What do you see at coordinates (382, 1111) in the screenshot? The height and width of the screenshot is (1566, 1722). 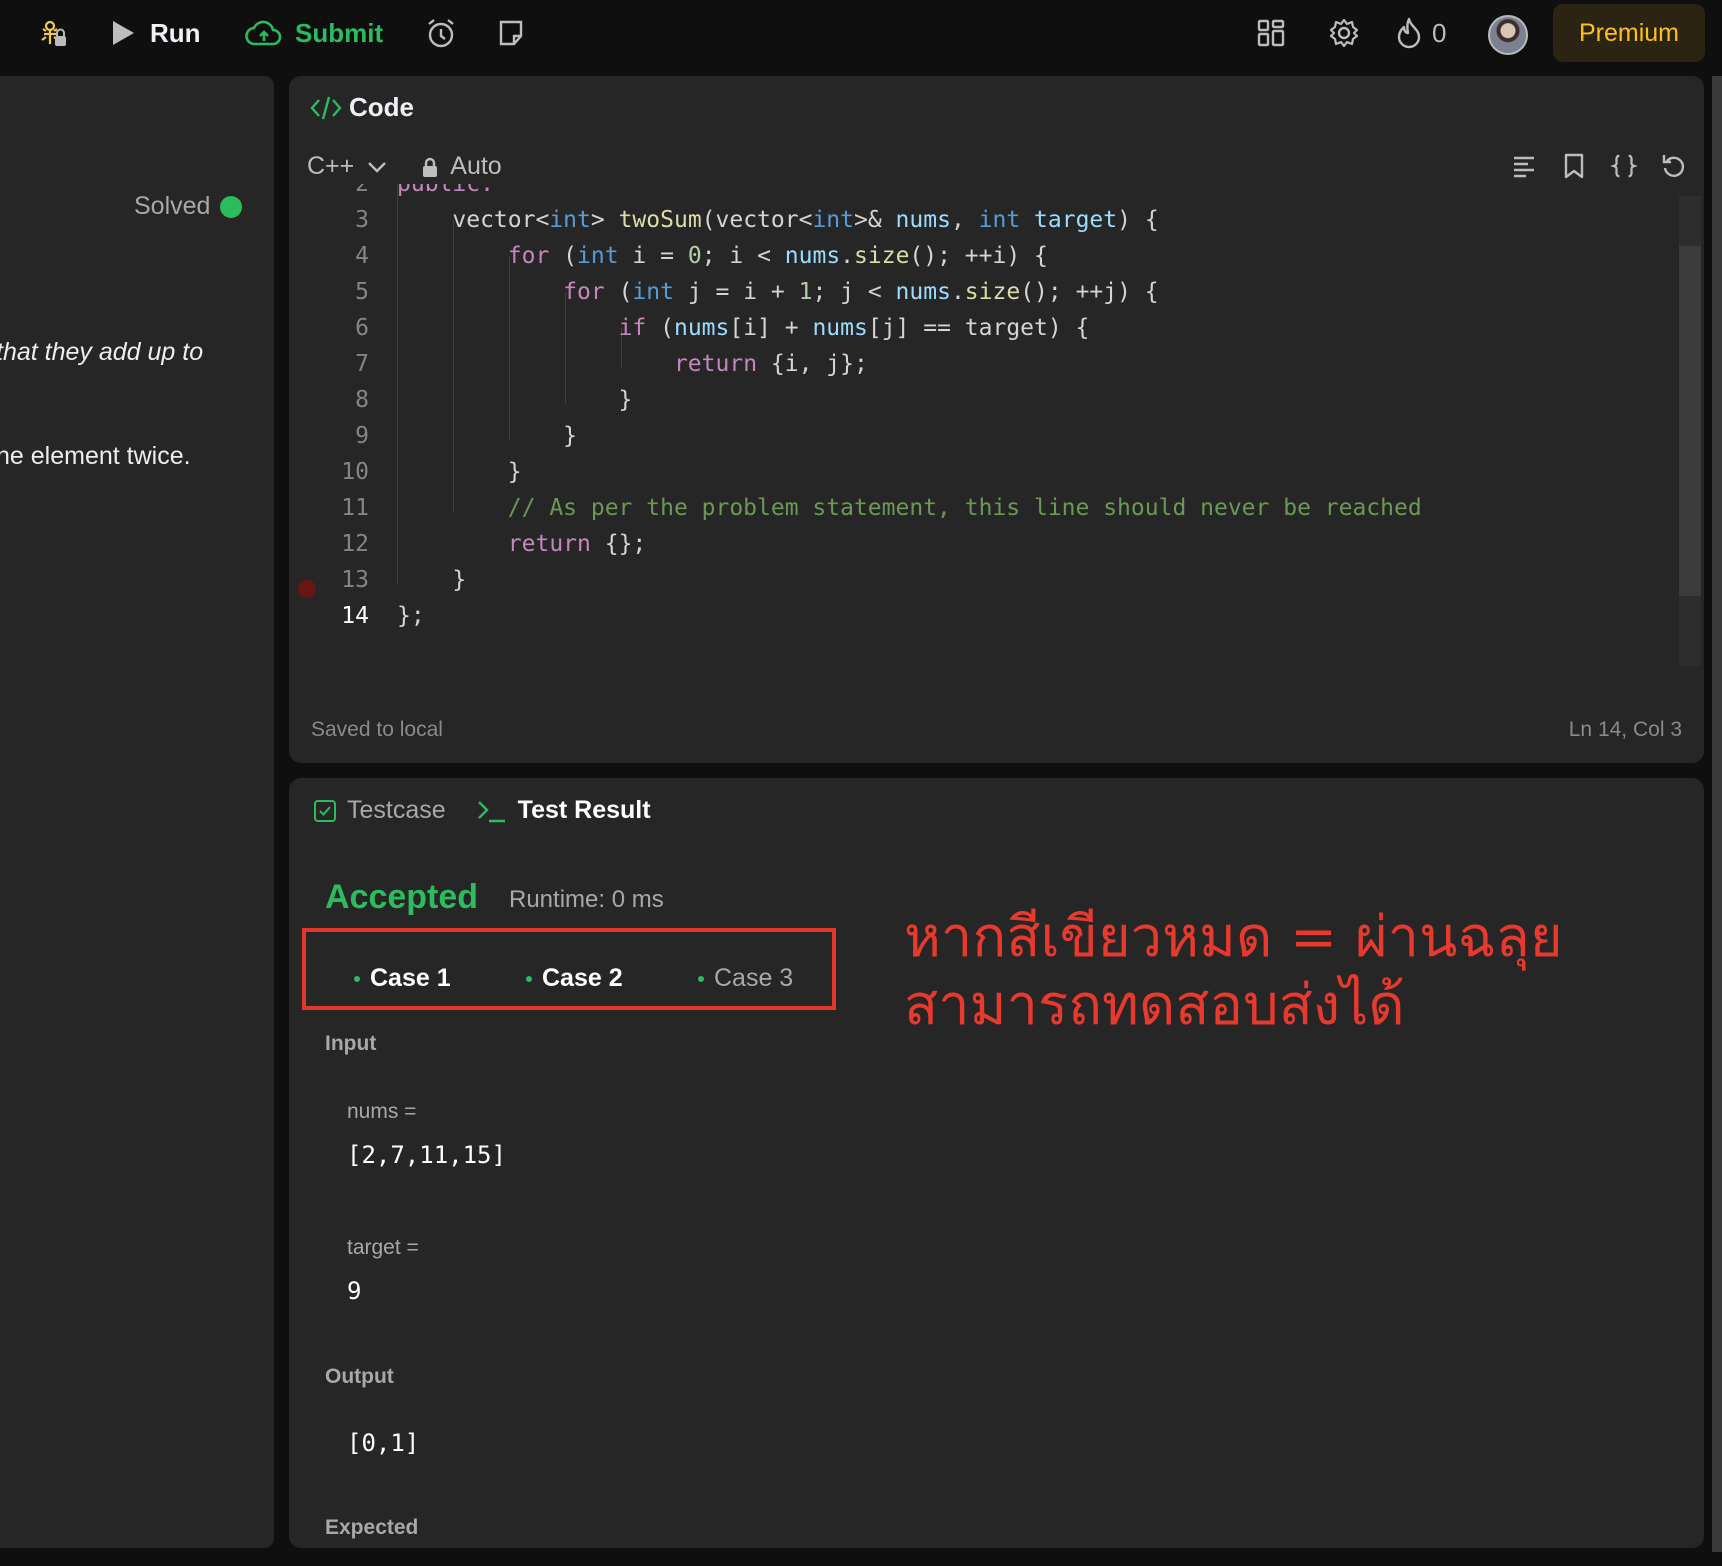 I see `nums-label: nums =` at bounding box center [382, 1111].